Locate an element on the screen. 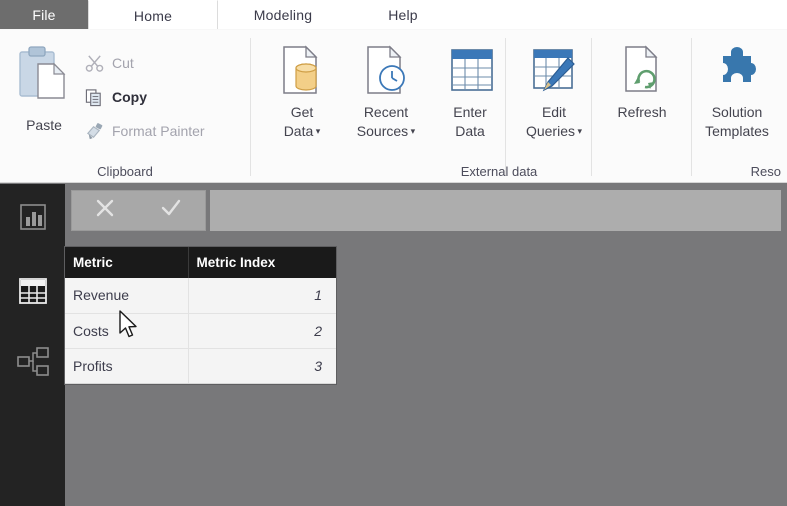 The image size is (787, 506). ribbon-group-external-data-label: External data is located at coordinates (499, 171).